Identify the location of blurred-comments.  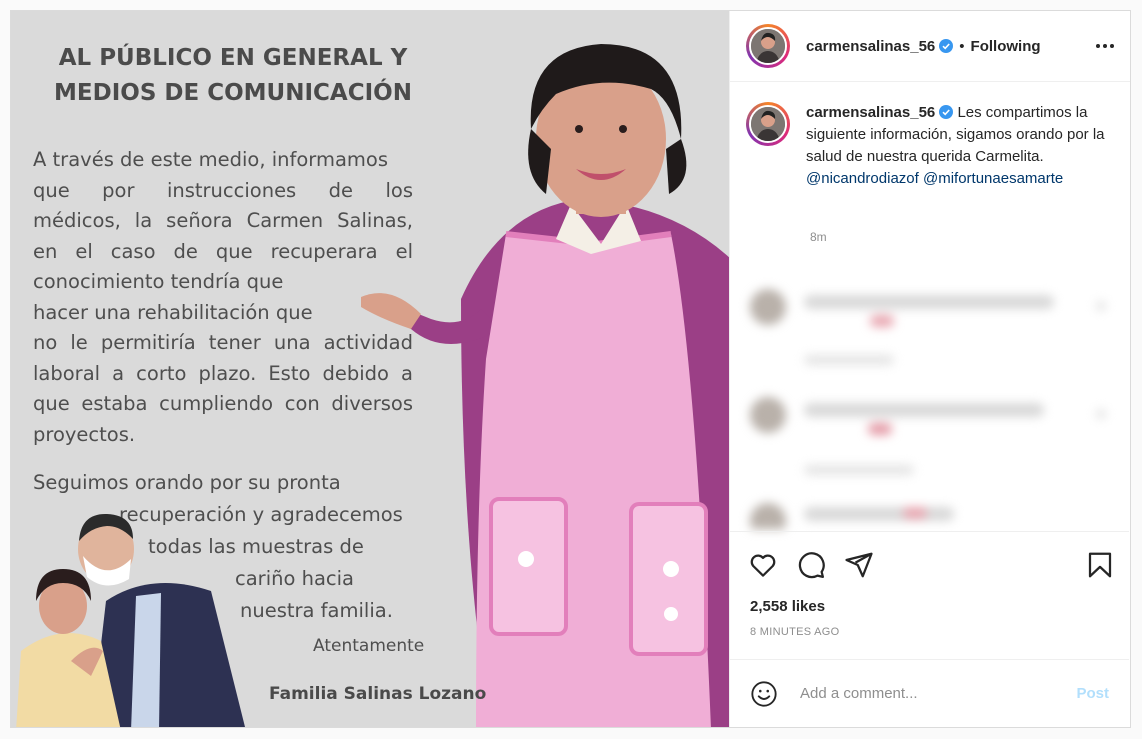
(930, 404).